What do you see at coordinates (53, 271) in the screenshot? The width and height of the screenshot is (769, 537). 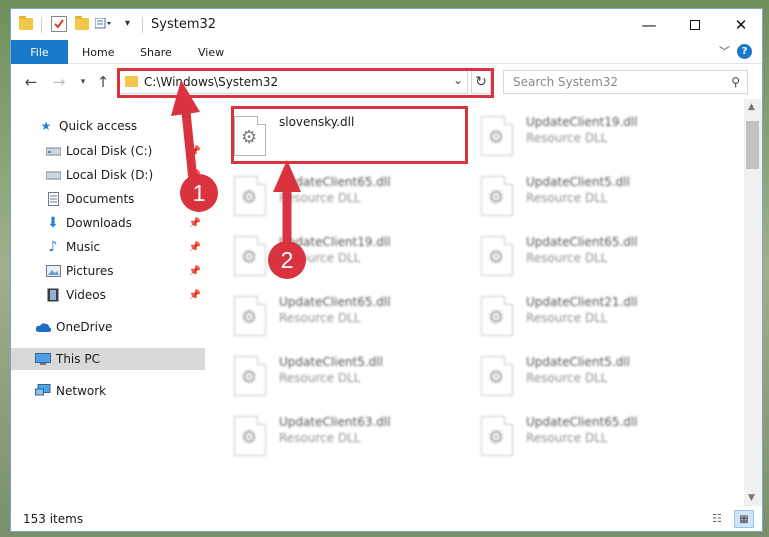 I see `pictures-icon` at bounding box center [53, 271].